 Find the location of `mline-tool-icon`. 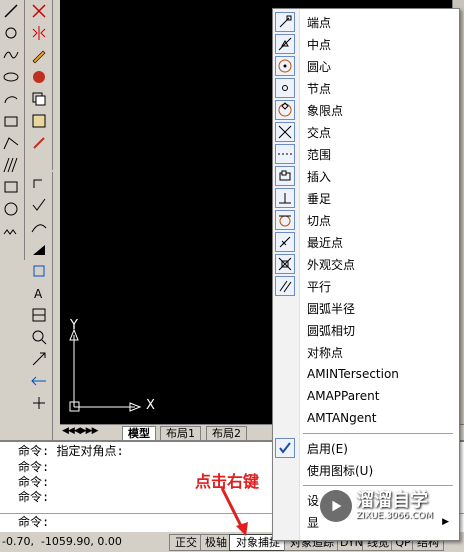

mline-tool-icon is located at coordinates (11, 165).